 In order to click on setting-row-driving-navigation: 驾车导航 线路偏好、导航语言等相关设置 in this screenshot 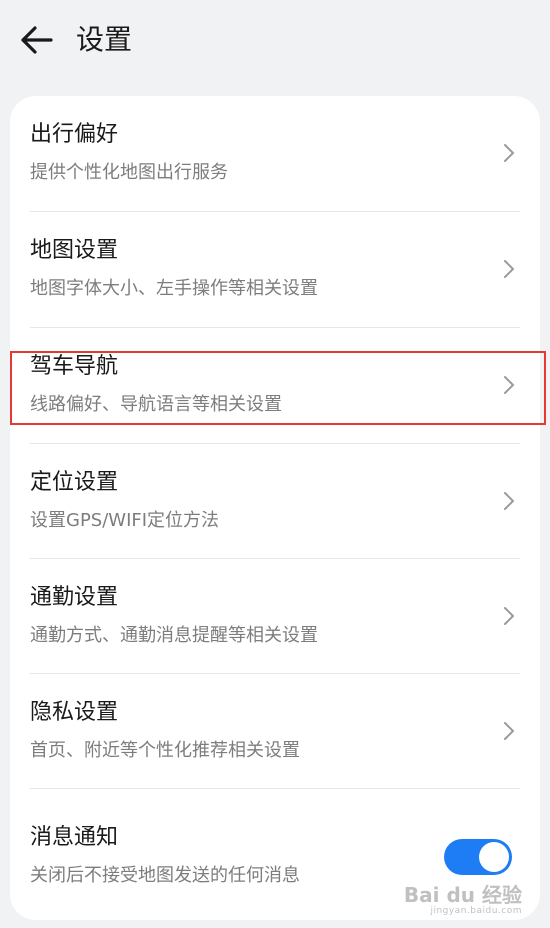, I will do `click(275, 385)`.